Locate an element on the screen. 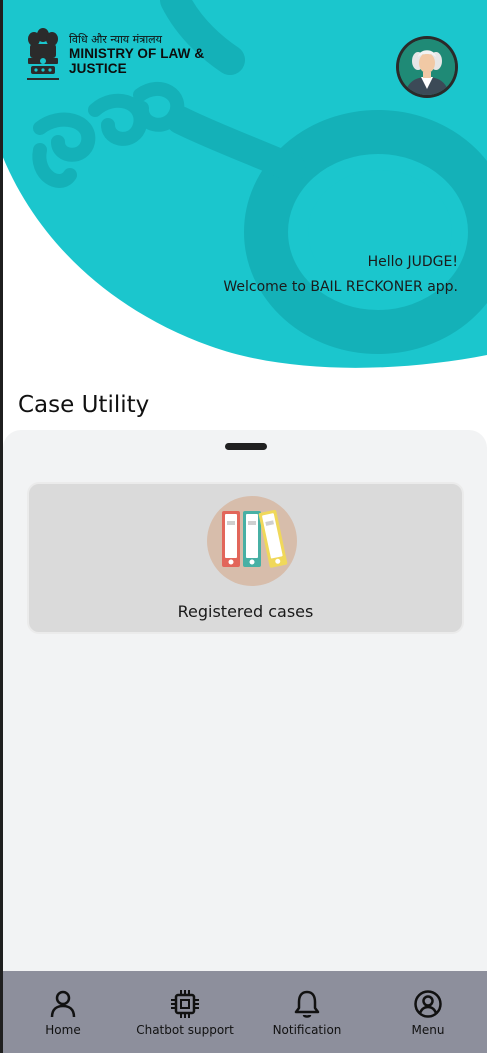 The height and width of the screenshot is (1053, 487). ministry-line-2: JUSTICE is located at coordinates (98, 68).